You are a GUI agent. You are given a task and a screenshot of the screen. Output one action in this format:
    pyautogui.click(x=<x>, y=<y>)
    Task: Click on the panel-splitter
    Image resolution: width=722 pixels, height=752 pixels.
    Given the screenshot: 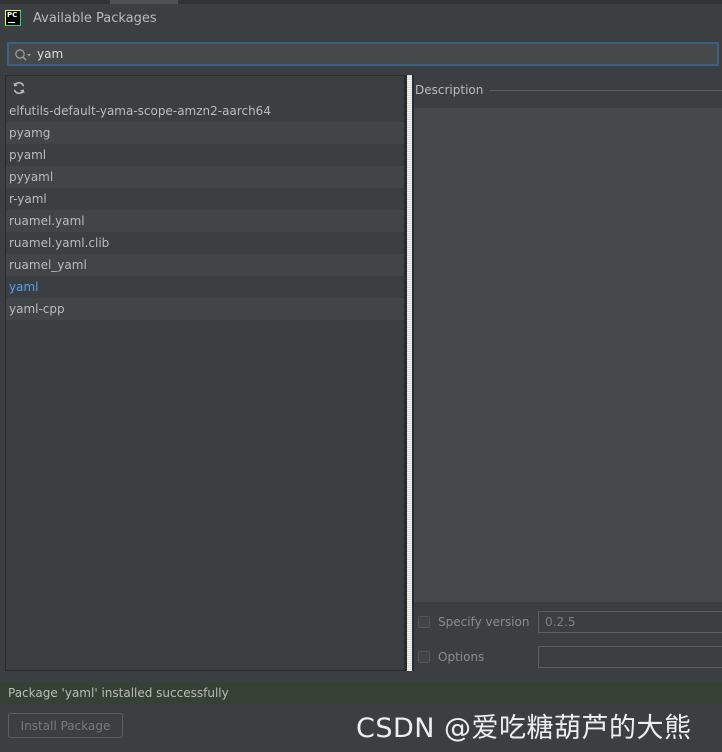 What is the action you would take?
    pyautogui.click(x=409, y=373)
    